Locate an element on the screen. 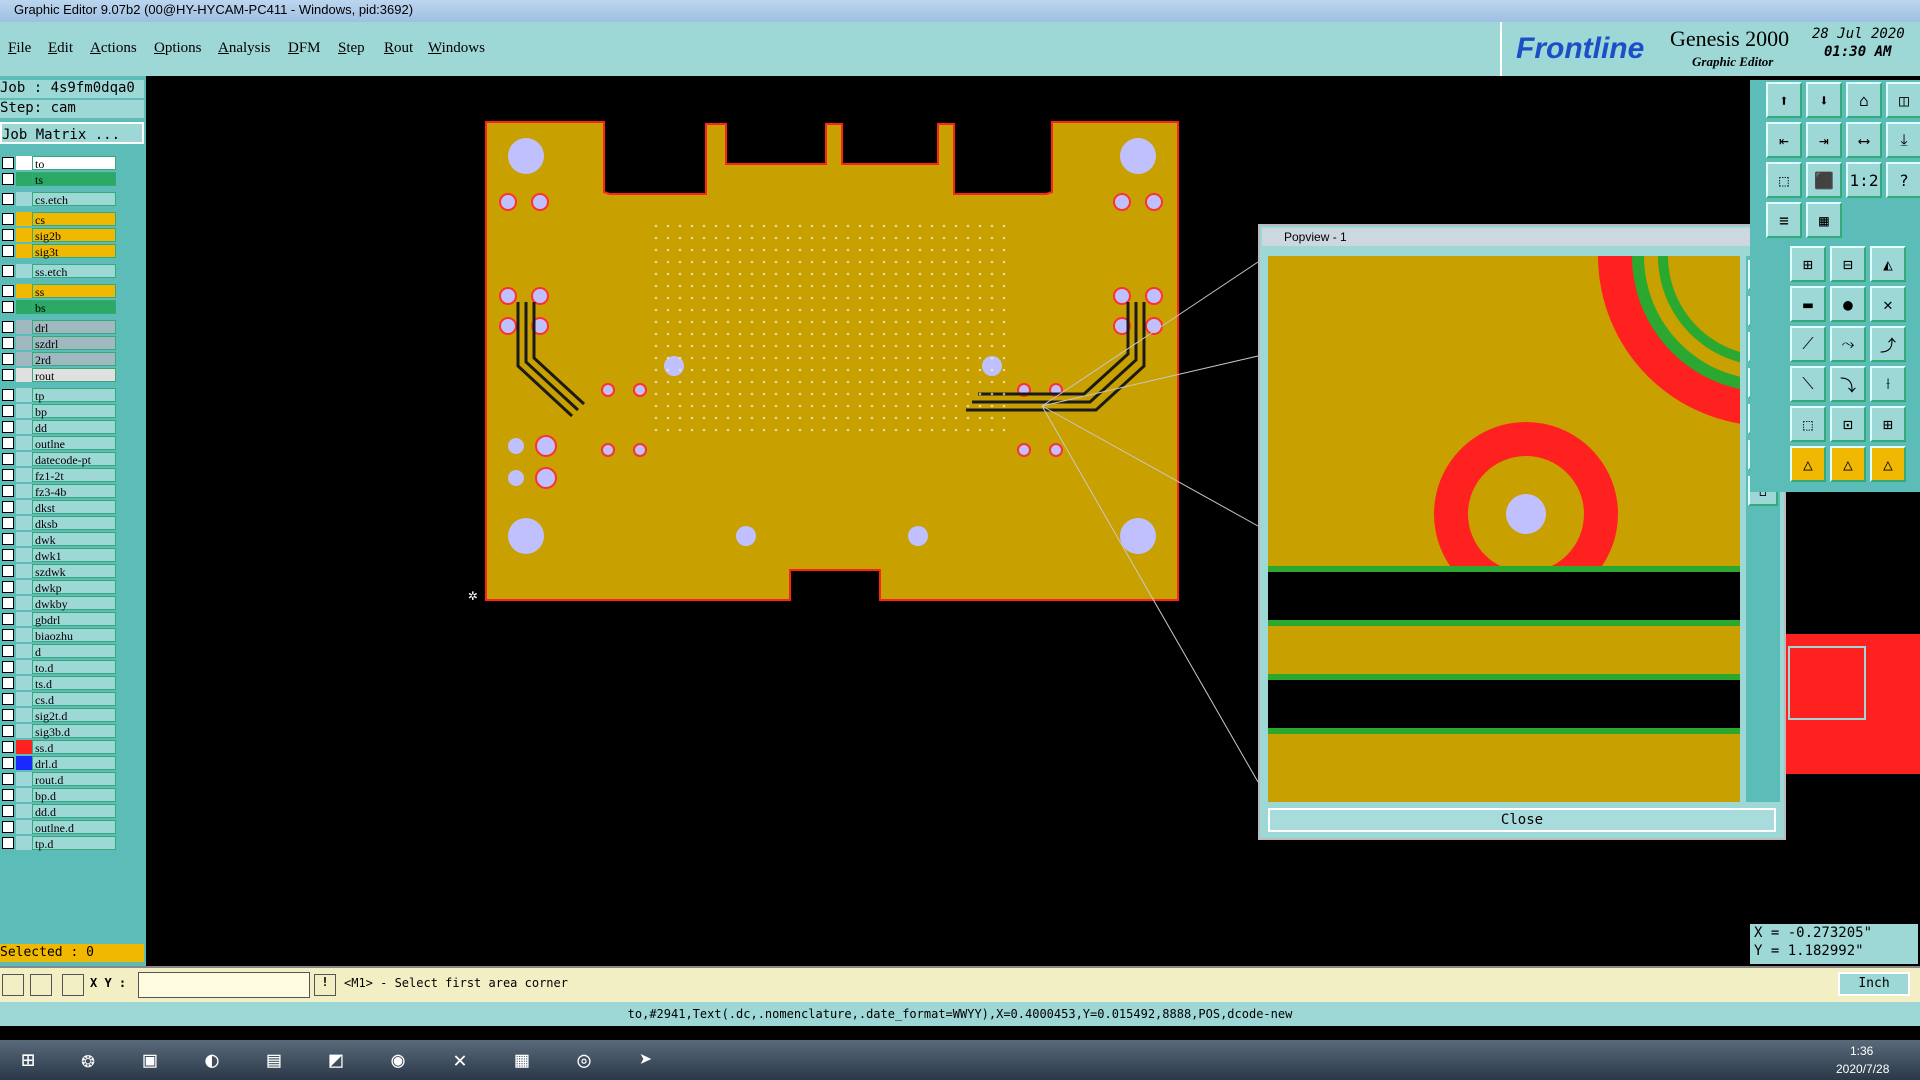 The height and width of the screenshot is (1080, 1920). start-button: ⊞ is located at coordinates (28, 1060).